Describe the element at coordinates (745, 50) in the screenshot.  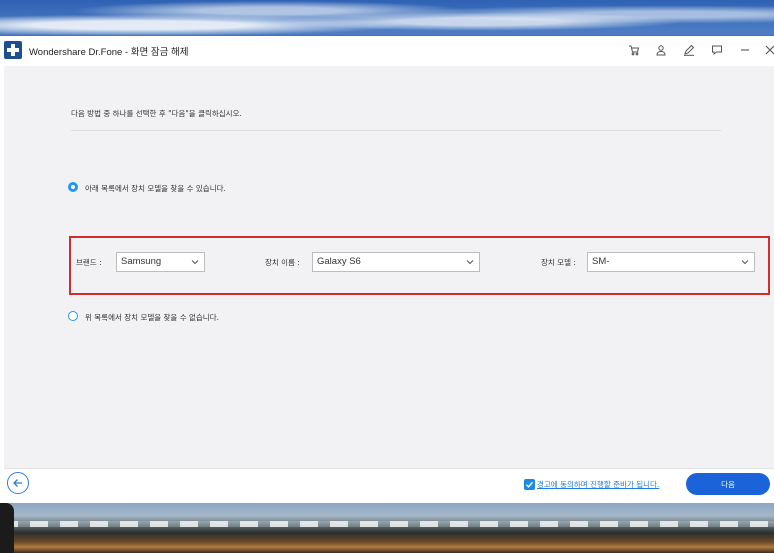
I see `minimize-icon` at that location.